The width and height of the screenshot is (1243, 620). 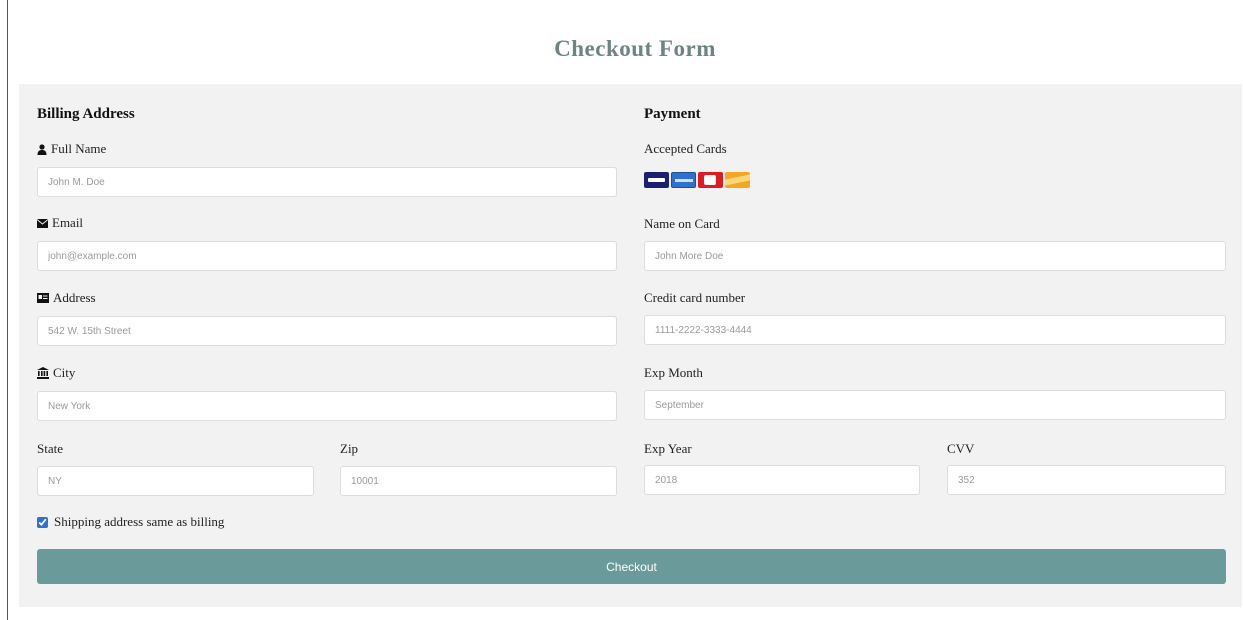 I want to click on email-label: Email, so click(x=60, y=223).